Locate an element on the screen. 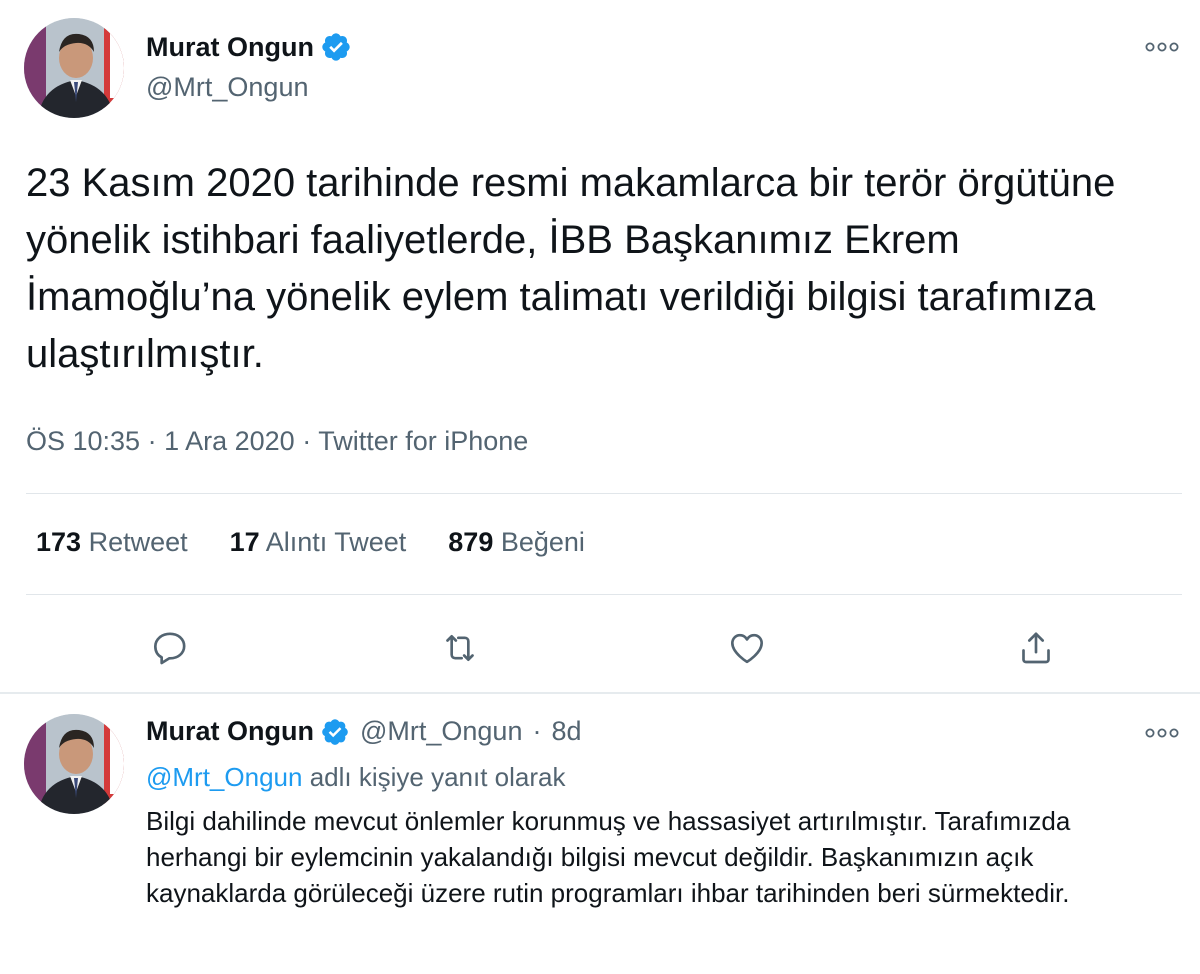  tweet-source: Twitter for iPhone is located at coordinates (423, 441).